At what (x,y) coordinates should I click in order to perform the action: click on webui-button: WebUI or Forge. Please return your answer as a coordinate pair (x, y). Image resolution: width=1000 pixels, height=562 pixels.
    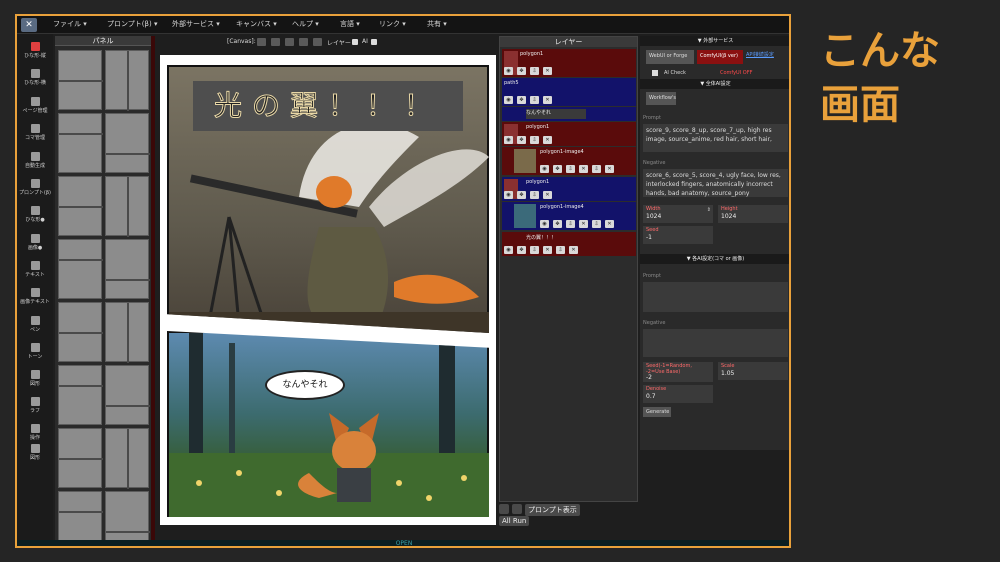
    Looking at the image, I should click on (670, 57).